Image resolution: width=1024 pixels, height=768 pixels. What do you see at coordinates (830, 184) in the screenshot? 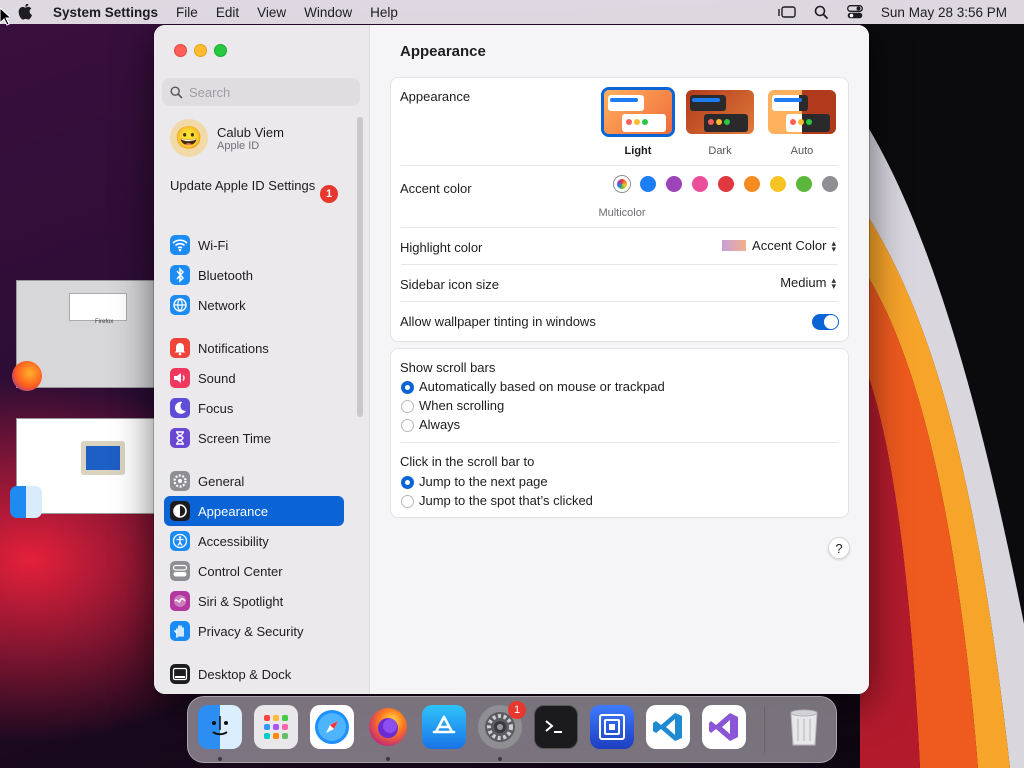
I see `accent-color-graphite` at bounding box center [830, 184].